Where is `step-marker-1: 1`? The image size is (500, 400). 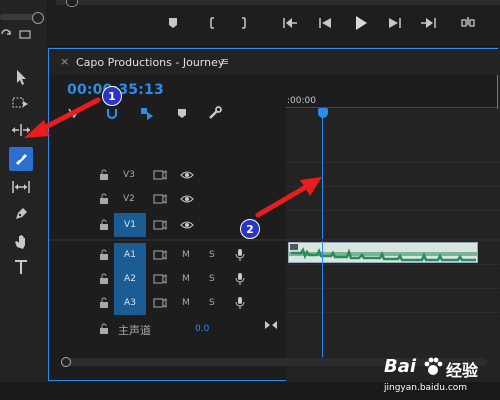 step-marker-1: 1 is located at coordinates (112, 96).